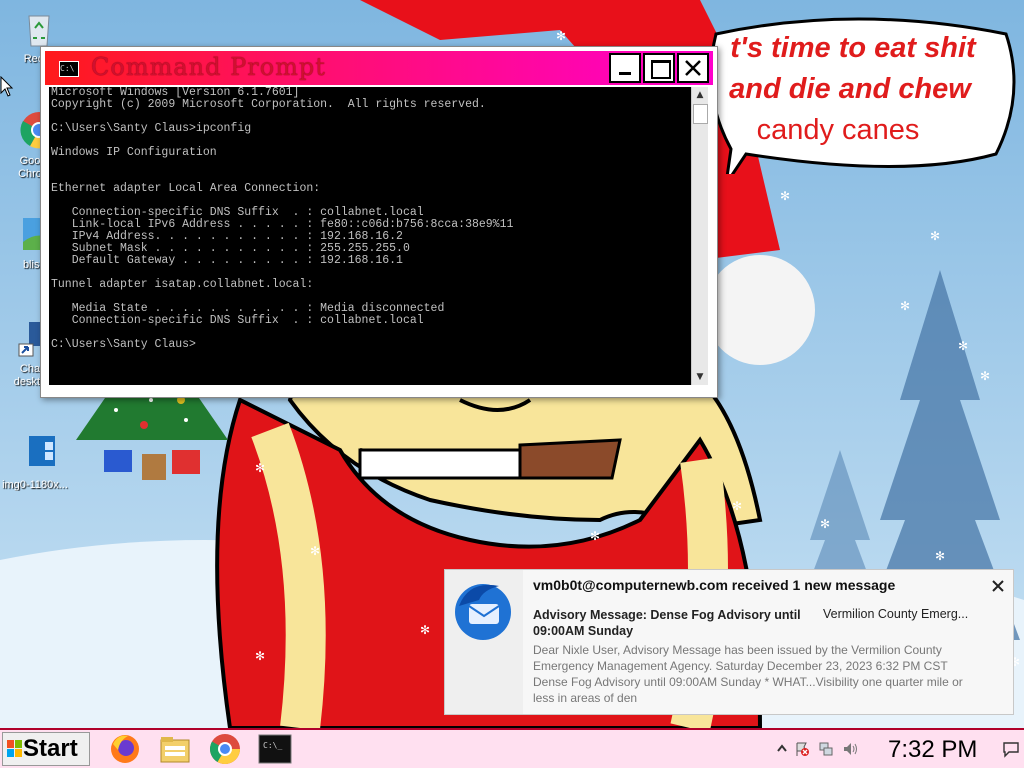 The height and width of the screenshot is (768, 1024). What do you see at coordinates (850, 89) in the screenshot?
I see `speech-line-2: and die and chew` at bounding box center [850, 89].